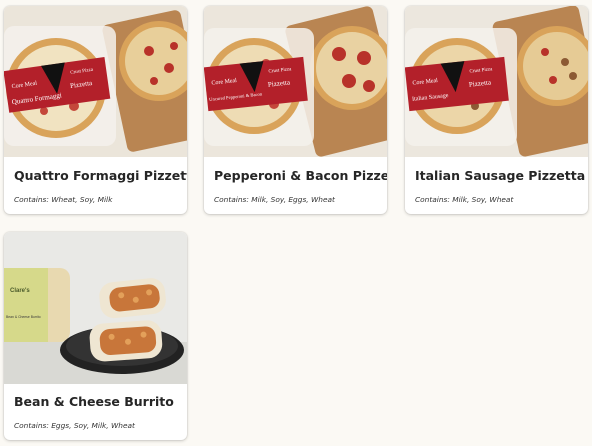 Image resolution: width=592 pixels, height=446 pixels. What do you see at coordinates (100, 175) in the screenshot?
I see `product-title: Quattro Formaggi Pizzetta` at bounding box center [100, 175].